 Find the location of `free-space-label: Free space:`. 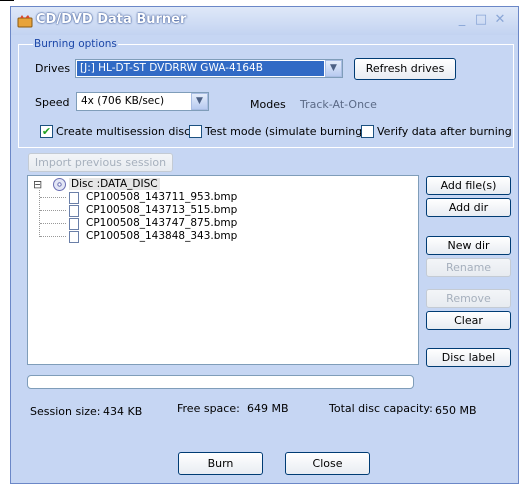

free-space-label: Free space: is located at coordinates (208, 408).